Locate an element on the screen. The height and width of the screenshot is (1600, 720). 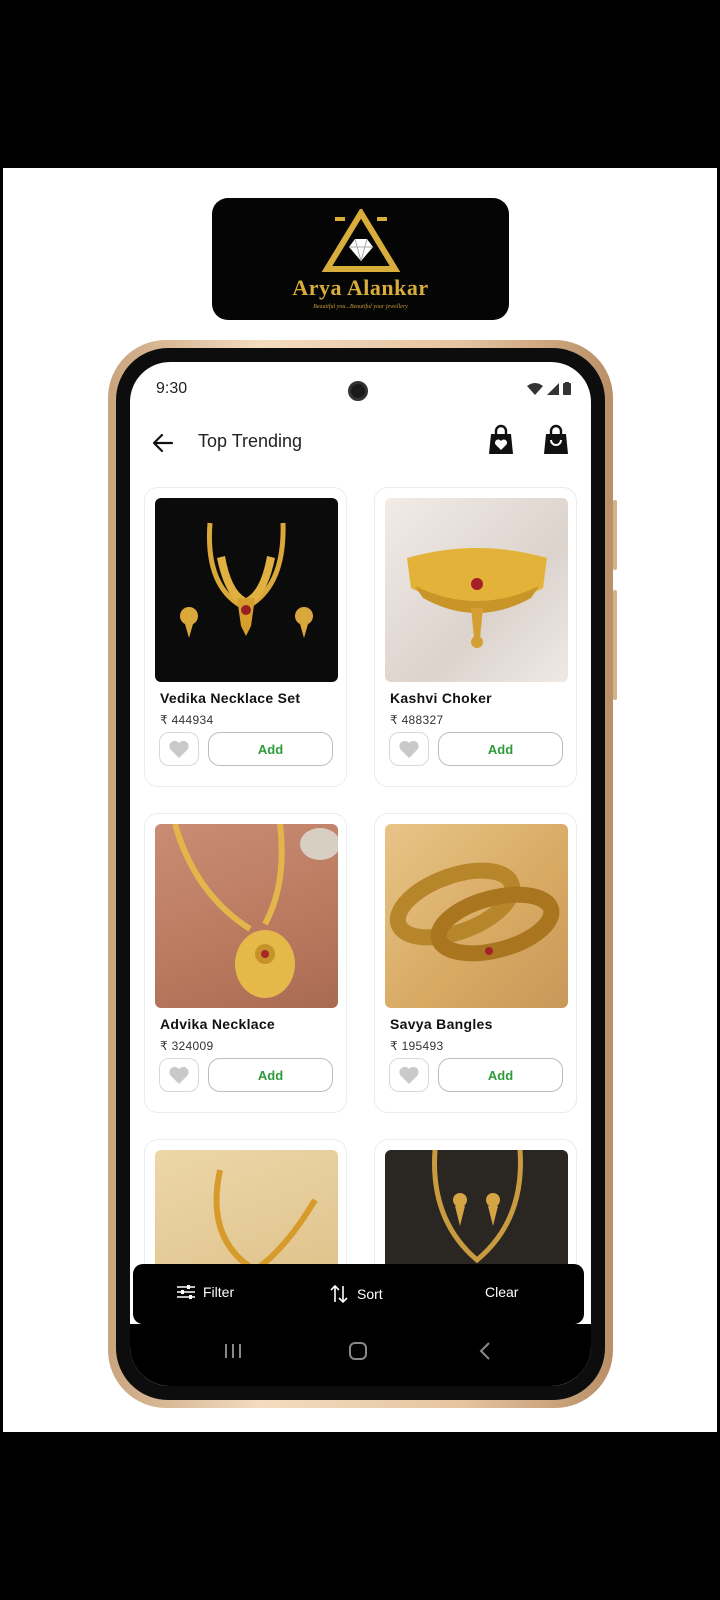
wifi-icon is located at coordinates (535, 388).